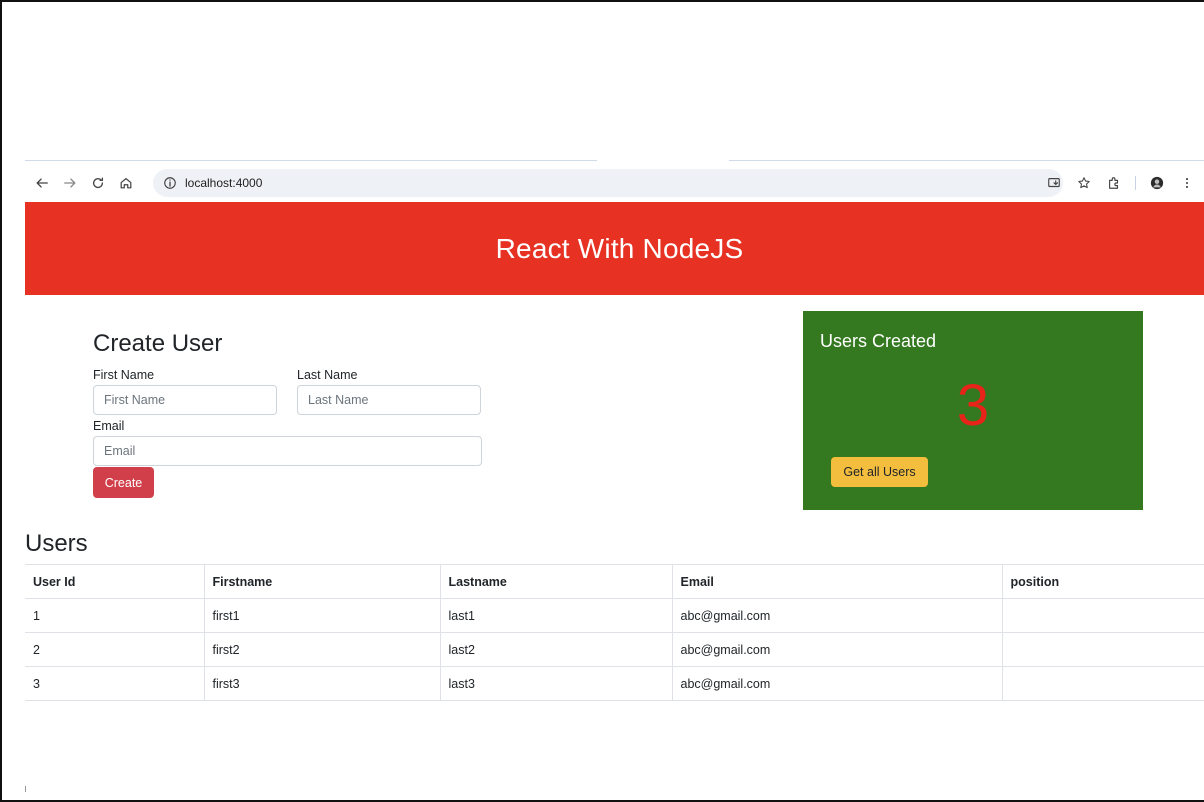  Describe the element at coordinates (1187, 183) in the screenshot. I see `menu-icon` at that location.